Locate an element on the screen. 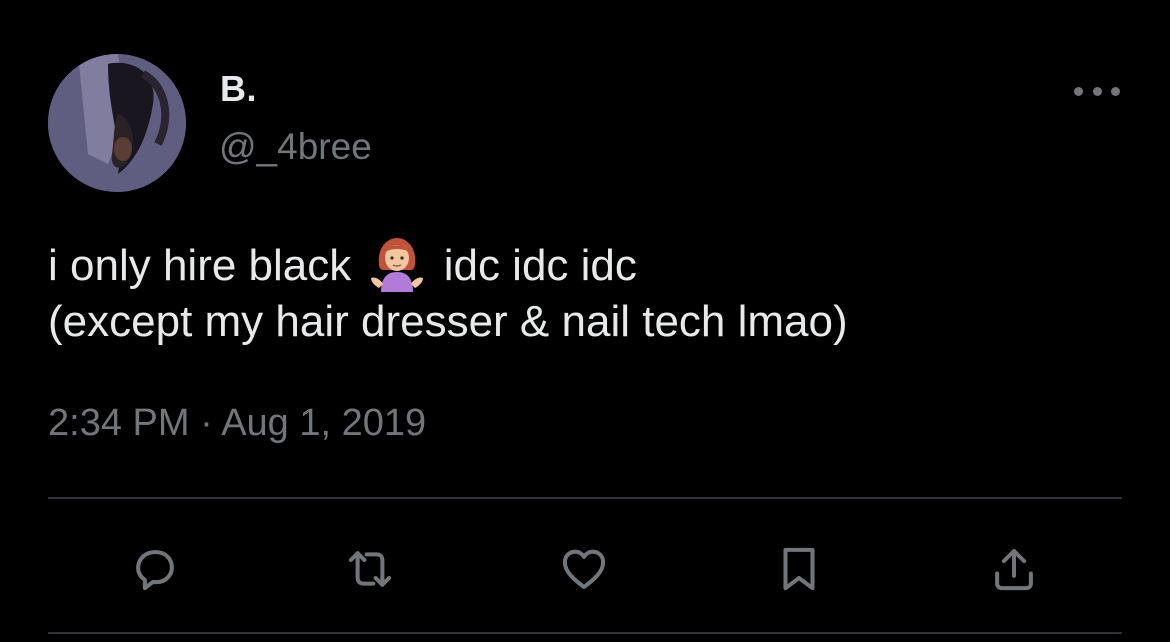 The image size is (1170, 642). woman-shrugging-icon is located at coordinates (397, 266).